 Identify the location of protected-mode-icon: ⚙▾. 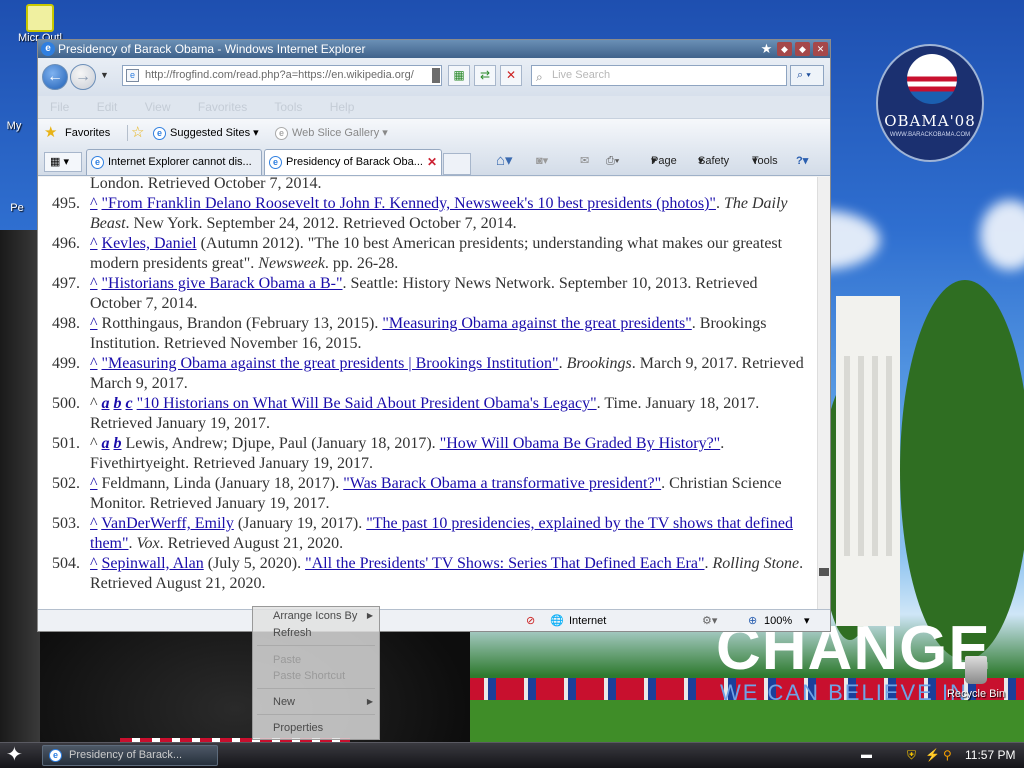
(709, 621).